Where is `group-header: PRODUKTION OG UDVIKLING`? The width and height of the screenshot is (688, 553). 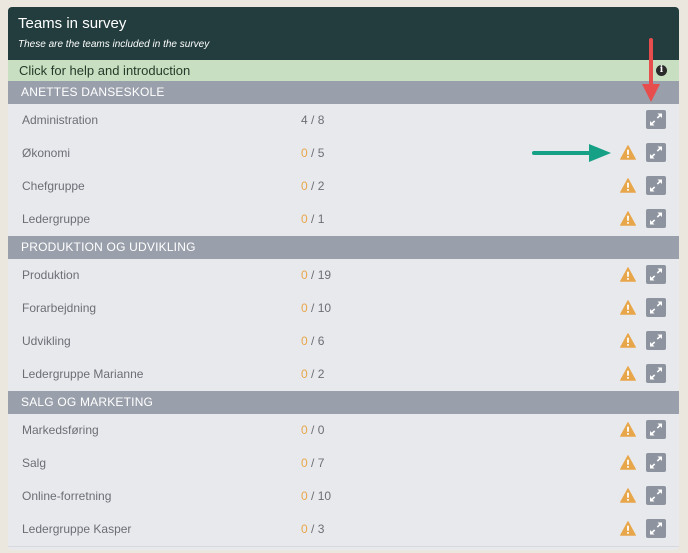
group-header: PRODUKTION OG UDVIKLING is located at coordinates (343, 247).